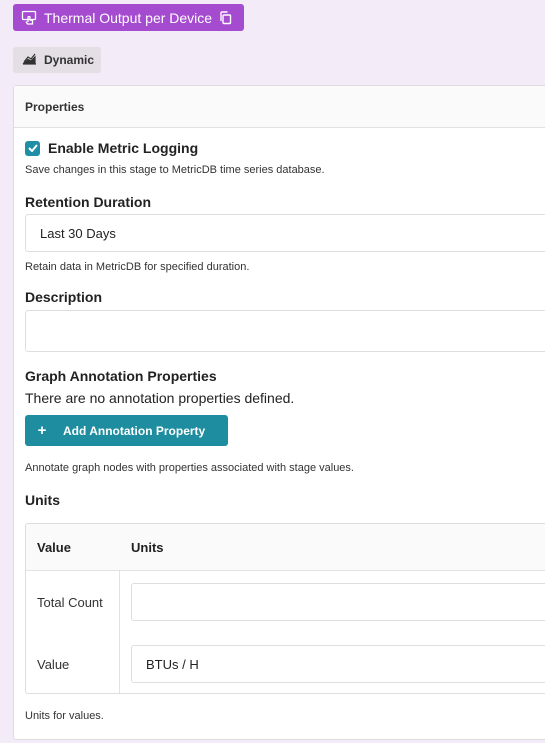  Describe the element at coordinates (121, 376) in the screenshot. I see `annotations-label: Graph Annotation Properties` at that location.